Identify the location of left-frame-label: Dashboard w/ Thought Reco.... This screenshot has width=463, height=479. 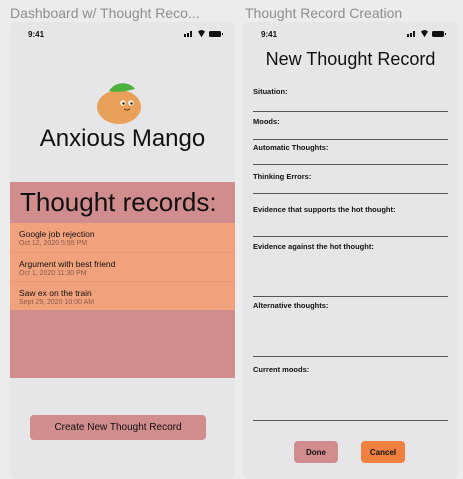
(105, 13).